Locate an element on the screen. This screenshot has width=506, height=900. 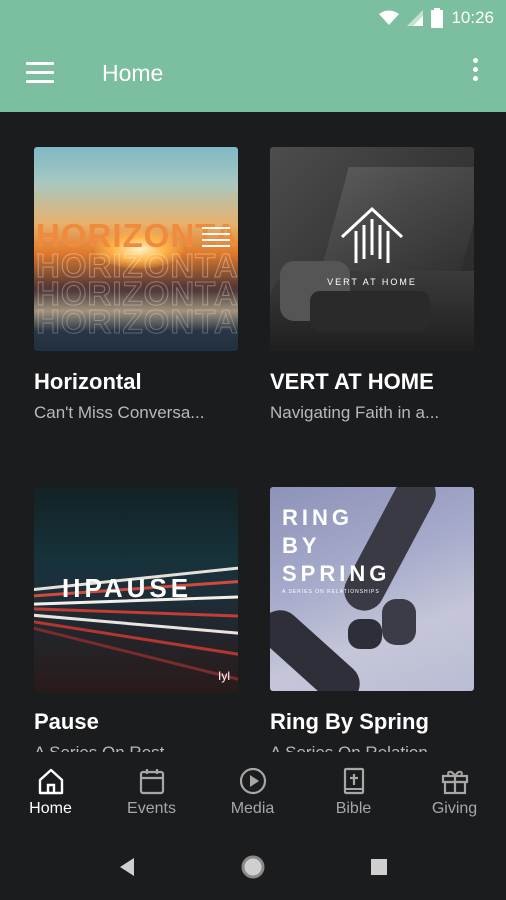
system-navigation-bar is located at coordinates (253, 867).